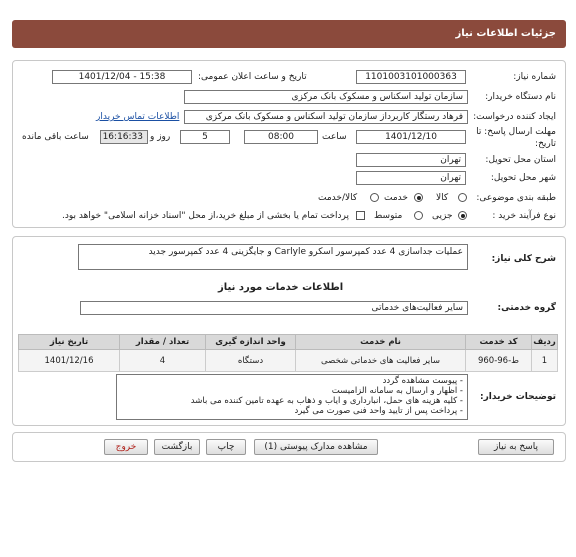 Image resolution: width=576 pixels, height=557 pixels. Describe the element at coordinates (498, 342) in the screenshot. I see `col-code-header: کد خدمت` at that location.